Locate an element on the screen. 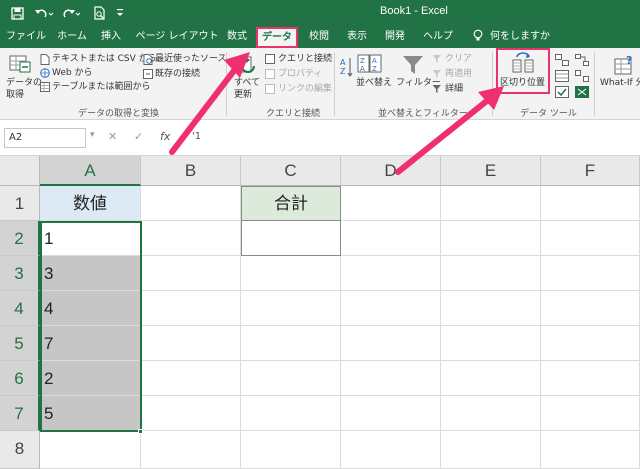 The width and height of the screenshot is (640, 469). cell-a6: 2 is located at coordinates (90, 378).